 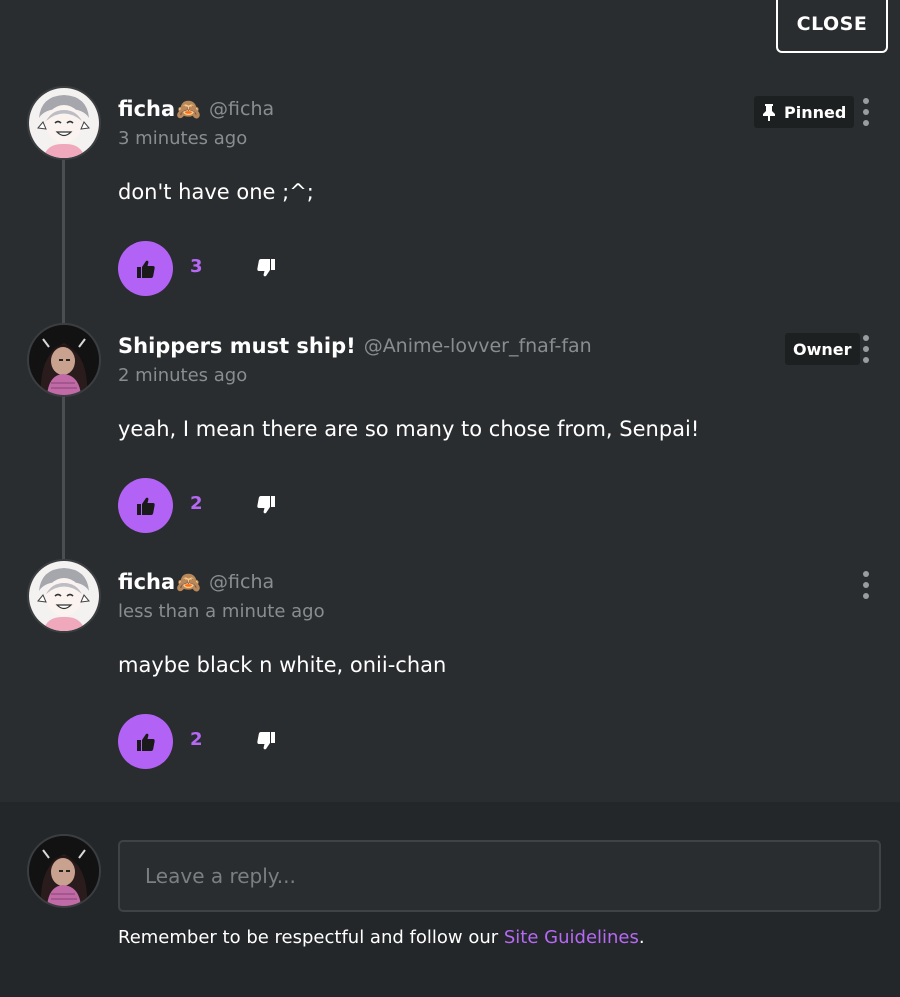 I want to click on reply-input, so click(x=499, y=876).